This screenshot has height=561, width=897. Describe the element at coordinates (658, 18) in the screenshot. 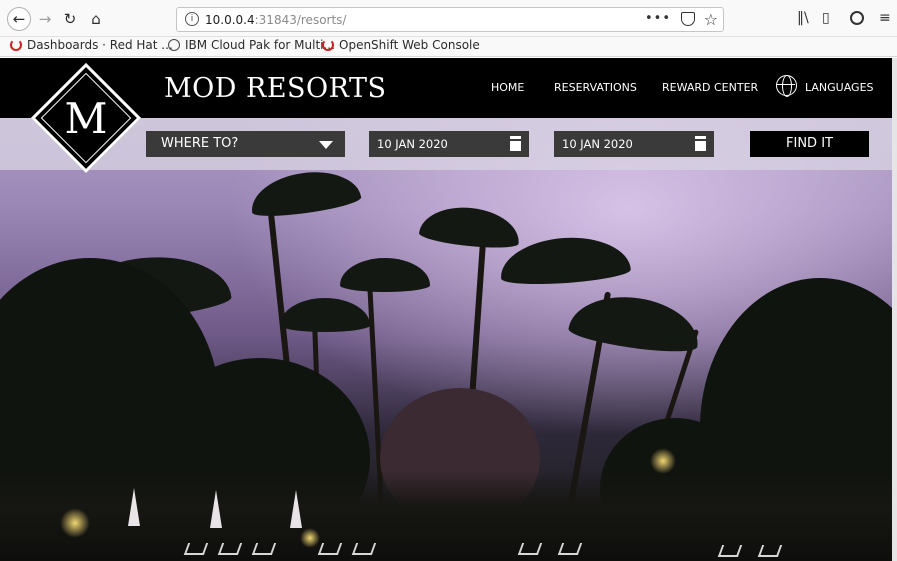

I see `page-actions-icon: •••` at that location.